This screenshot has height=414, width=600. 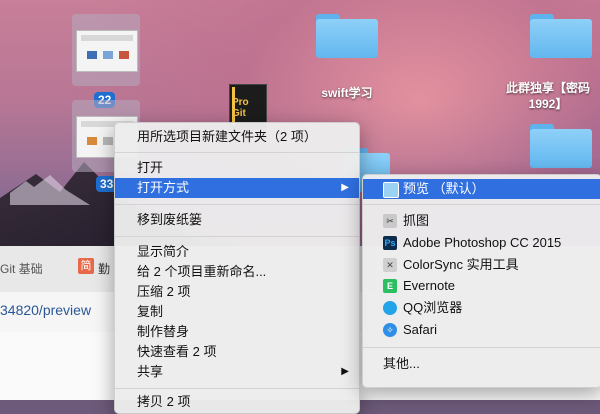 I want to click on submenu-item-safari: ✧ Safari, so click(x=481, y=330).